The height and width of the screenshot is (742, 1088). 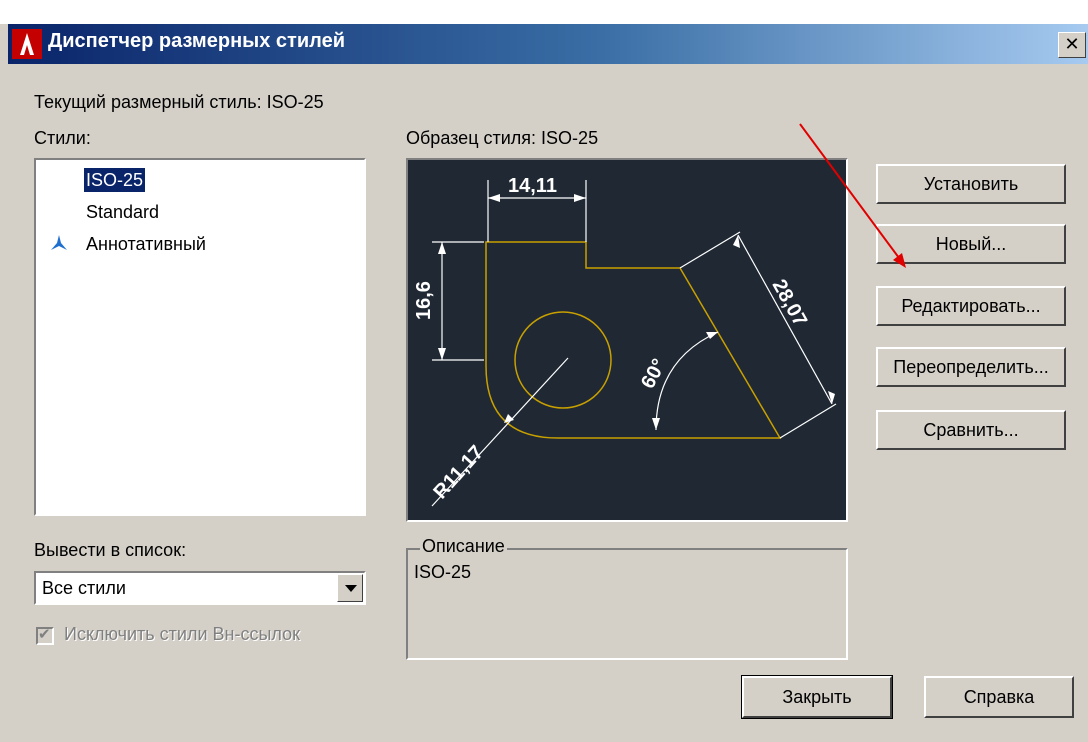 I want to click on list-filter-select: Все стили, so click(x=200, y=588).